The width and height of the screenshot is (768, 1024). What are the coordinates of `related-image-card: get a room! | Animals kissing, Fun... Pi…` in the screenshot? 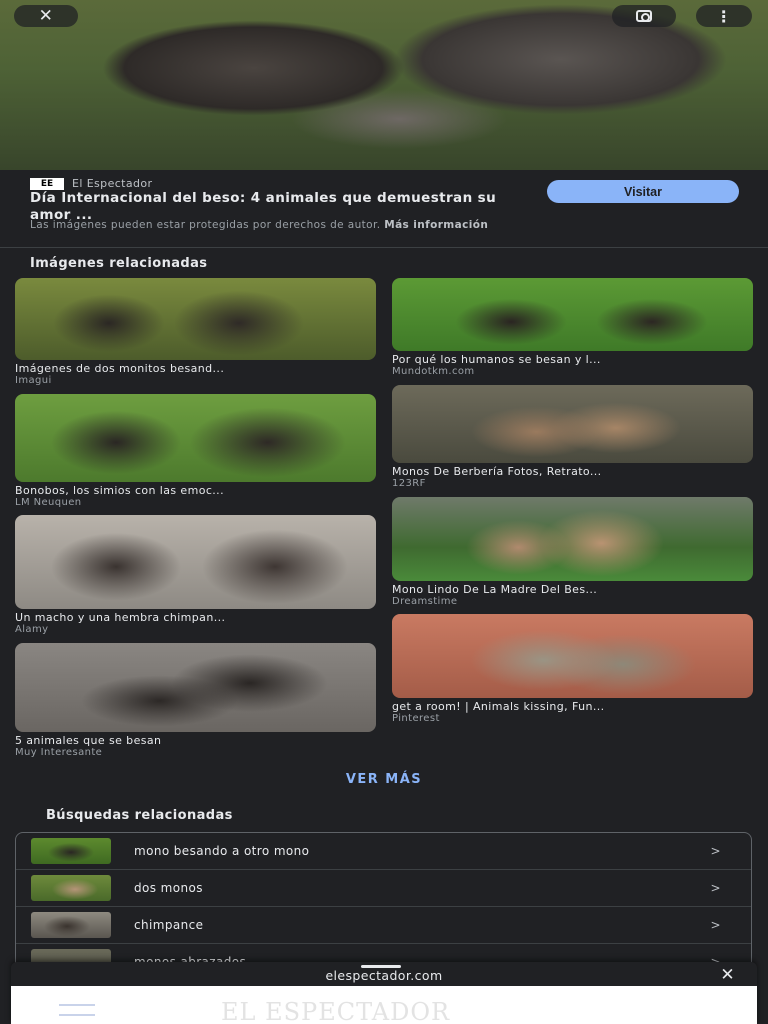 It's located at (572, 669).